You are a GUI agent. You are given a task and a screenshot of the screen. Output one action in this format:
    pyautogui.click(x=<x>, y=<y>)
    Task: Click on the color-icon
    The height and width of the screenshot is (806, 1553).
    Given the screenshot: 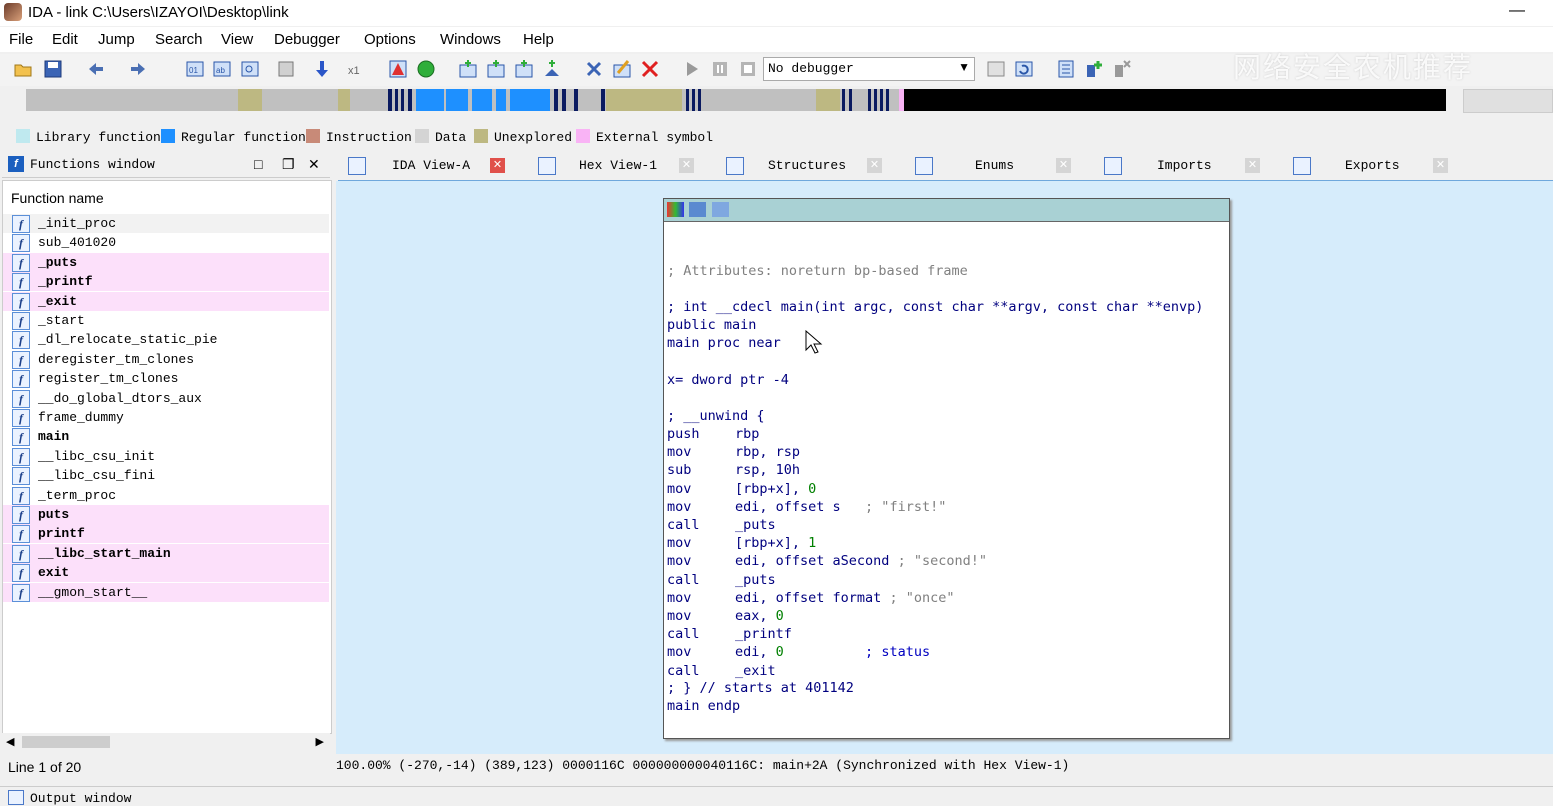 What is the action you would take?
    pyautogui.click(x=675, y=209)
    